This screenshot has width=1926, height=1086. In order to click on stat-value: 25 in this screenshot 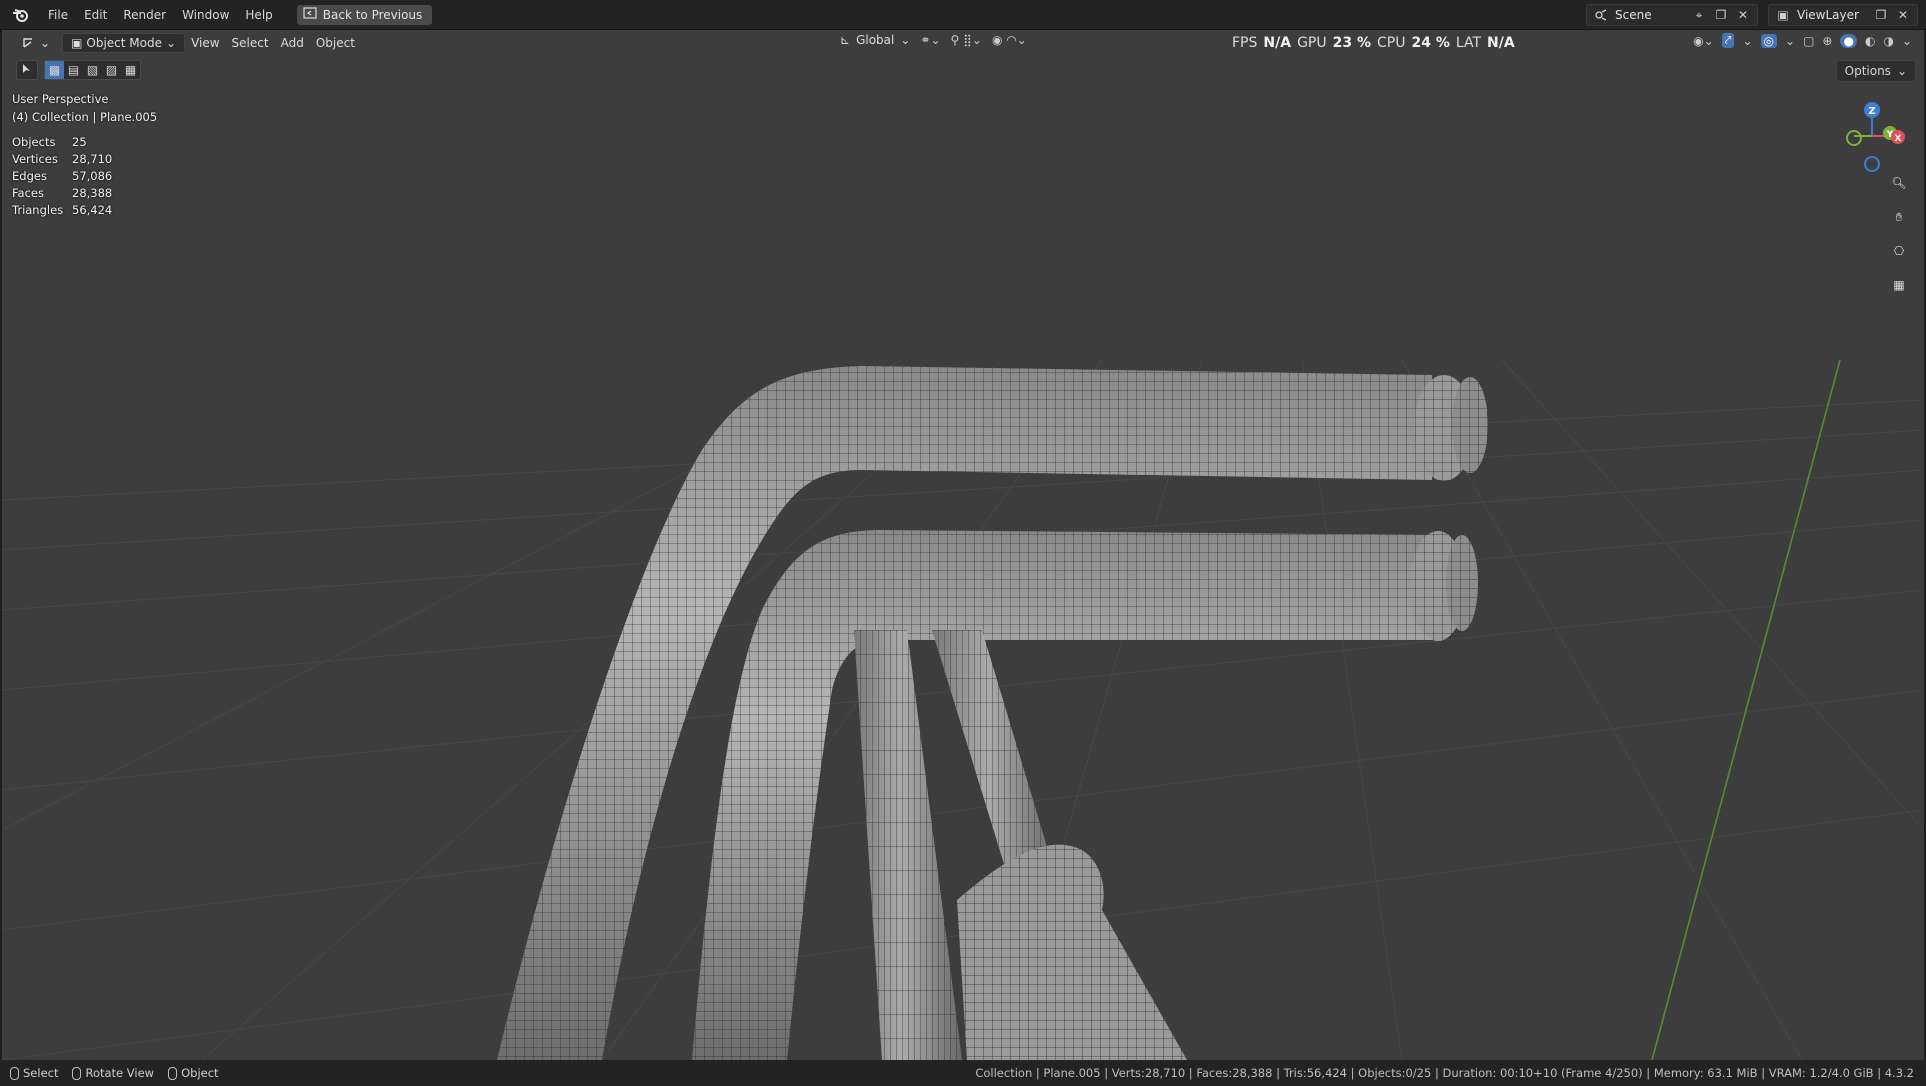, I will do `click(79, 142)`.